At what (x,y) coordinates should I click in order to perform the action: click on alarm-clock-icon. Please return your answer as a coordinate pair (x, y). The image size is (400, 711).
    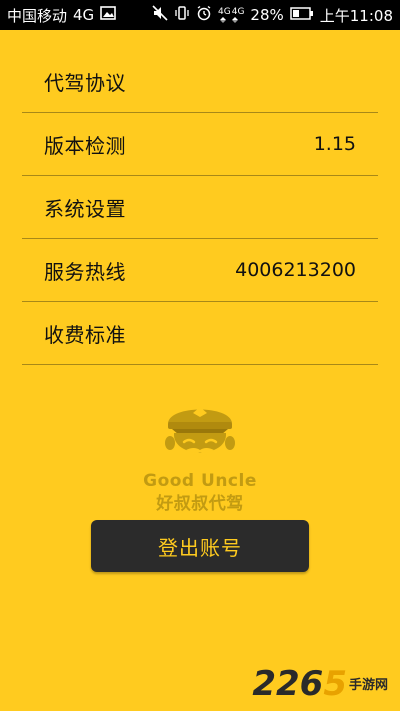
    Looking at the image, I should click on (204, 15).